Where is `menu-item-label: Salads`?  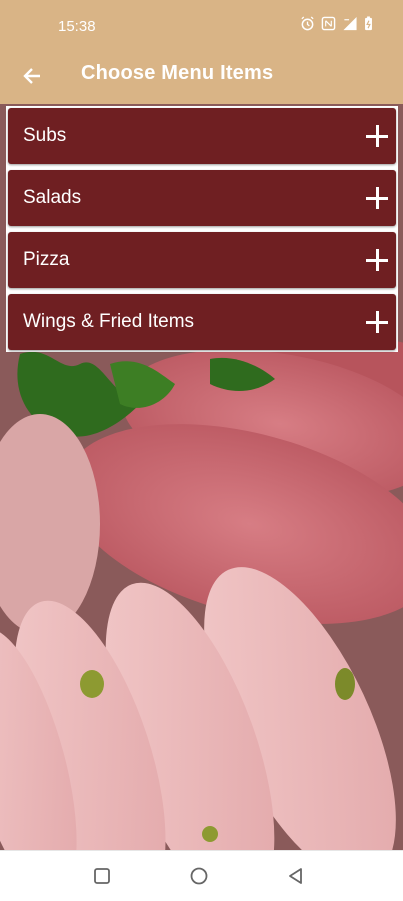
menu-item-label: Salads is located at coordinates (52, 197).